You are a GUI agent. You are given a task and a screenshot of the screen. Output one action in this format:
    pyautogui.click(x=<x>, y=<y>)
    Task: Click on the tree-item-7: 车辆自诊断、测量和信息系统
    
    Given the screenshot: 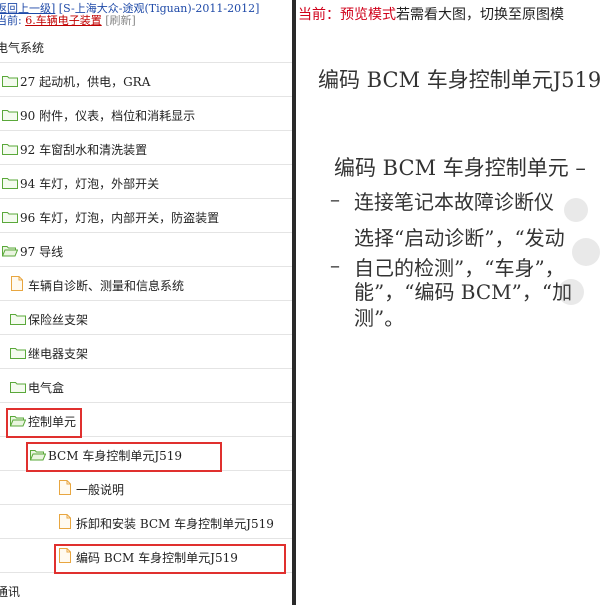 What is the action you would take?
    pyautogui.click(x=146, y=284)
    